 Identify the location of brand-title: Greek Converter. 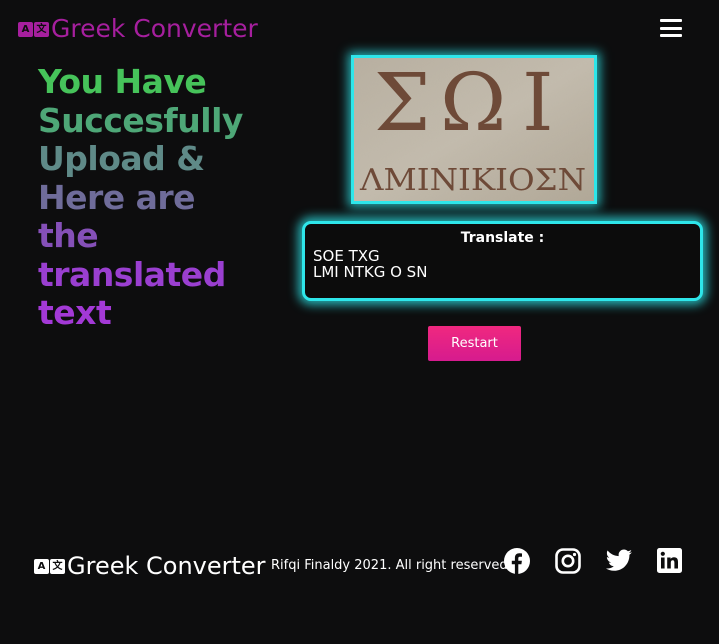
(154, 28).